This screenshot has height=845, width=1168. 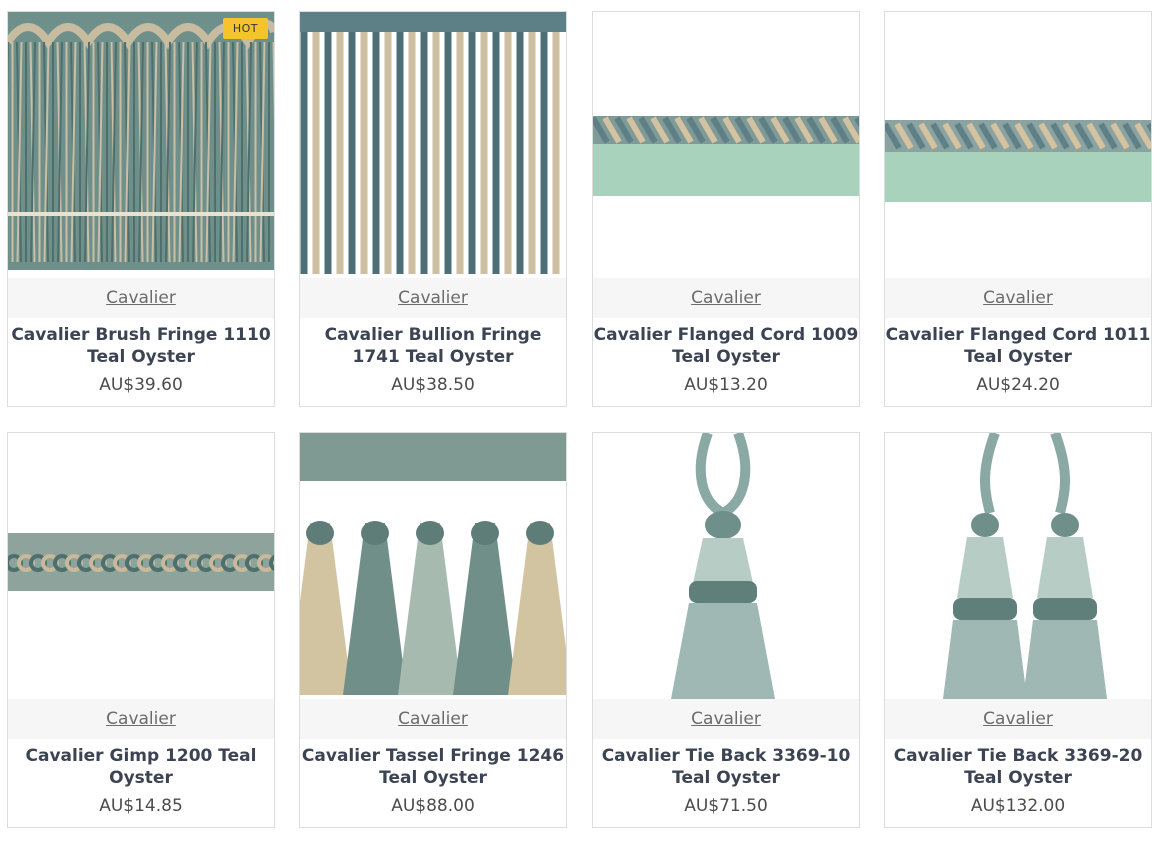 I want to click on product-title: Cavalier Gimp 1200 Teal Oyster, so click(x=141, y=767).